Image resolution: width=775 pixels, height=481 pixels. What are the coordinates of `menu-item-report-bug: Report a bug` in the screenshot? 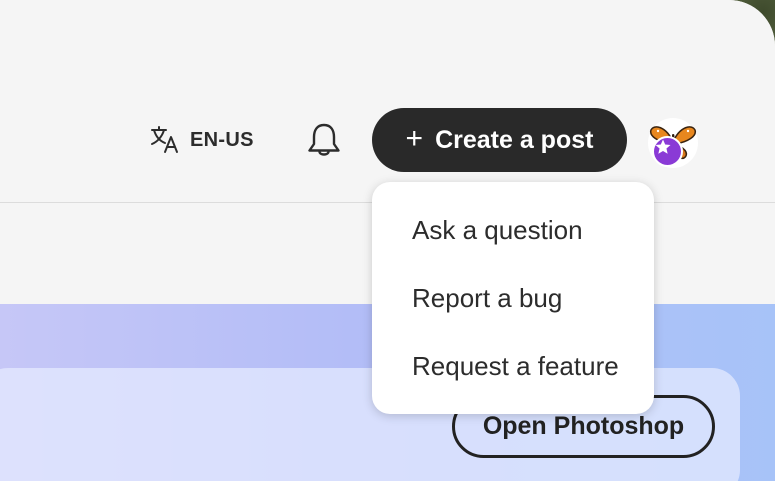 It's located at (513, 298).